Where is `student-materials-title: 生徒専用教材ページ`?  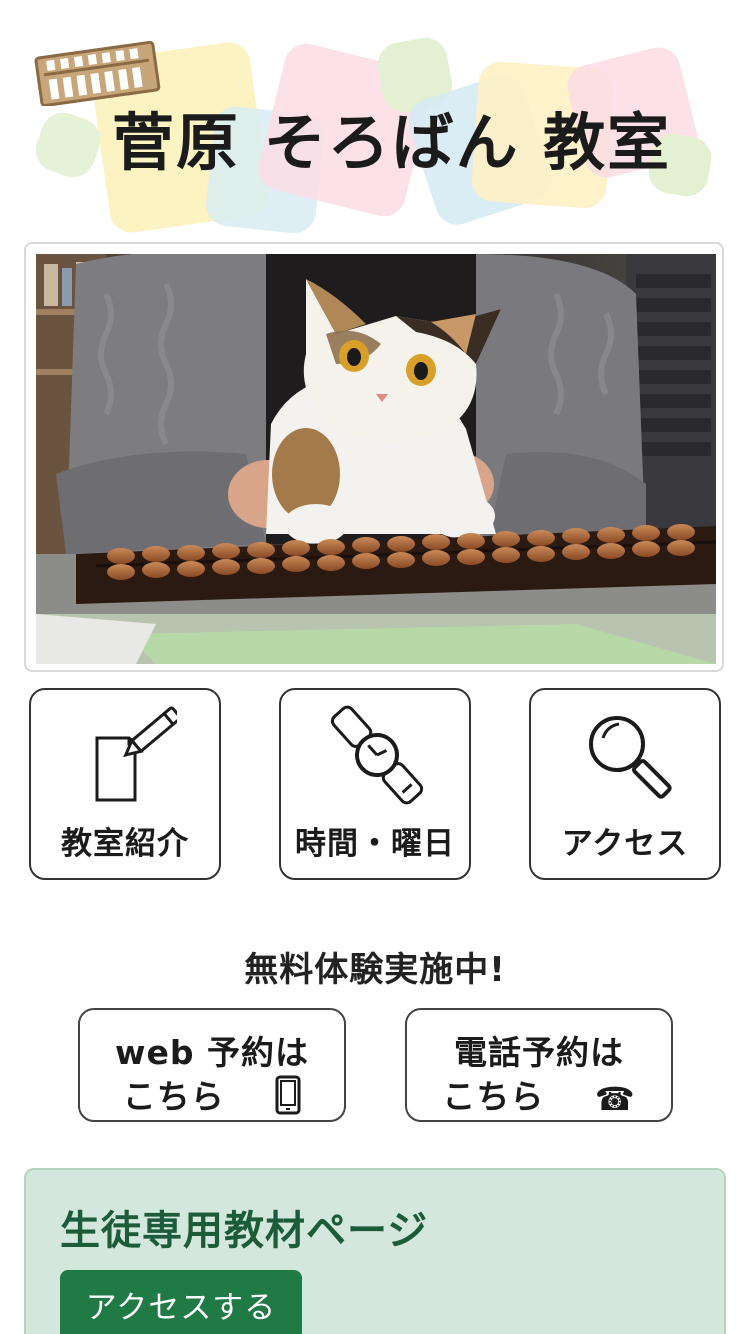 student-materials-title: 生徒専用教材ページ is located at coordinates (244, 1231).